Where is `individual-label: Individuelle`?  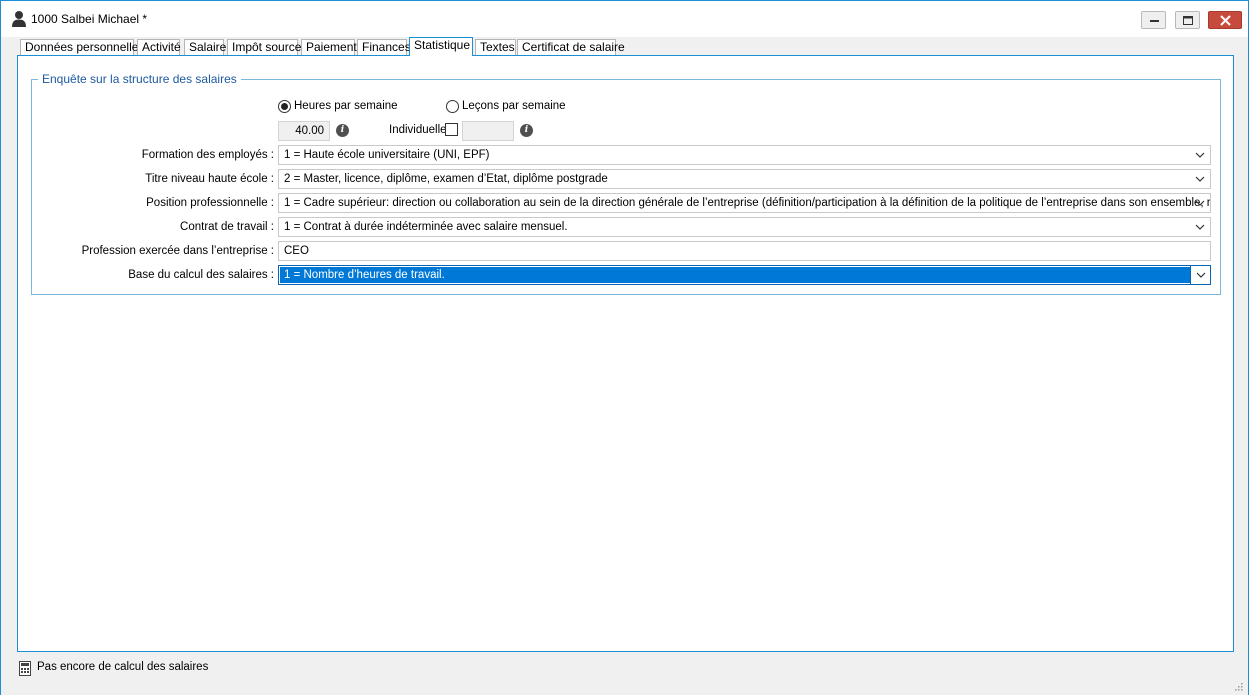
individual-label: Individuelle is located at coordinates (418, 130).